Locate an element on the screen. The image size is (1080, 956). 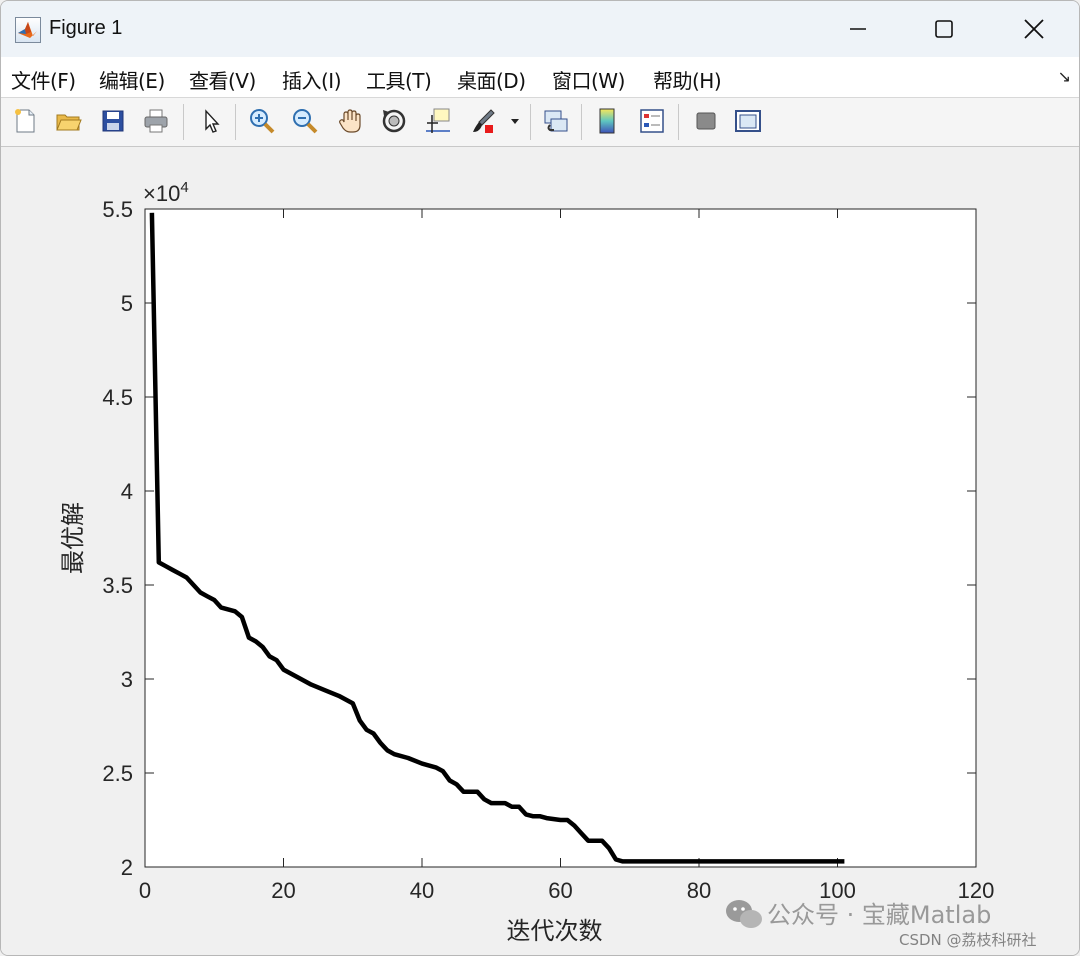
minimize-button is located at coordinates (858, 29).